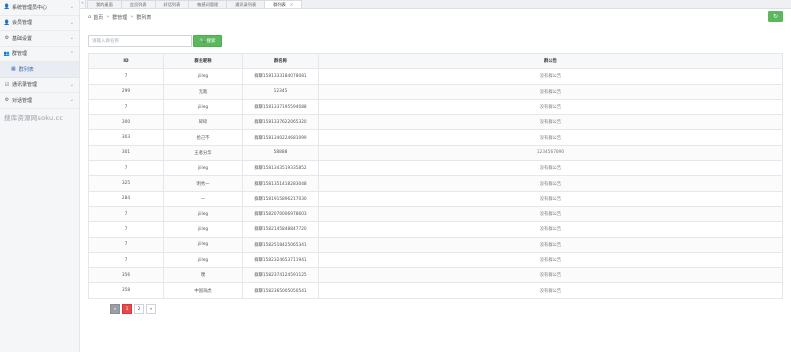 The image size is (791, 352). Describe the element at coordinates (280, 244) in the screenshot. I see `table-cell: 群聊1582518425065341` at that location.